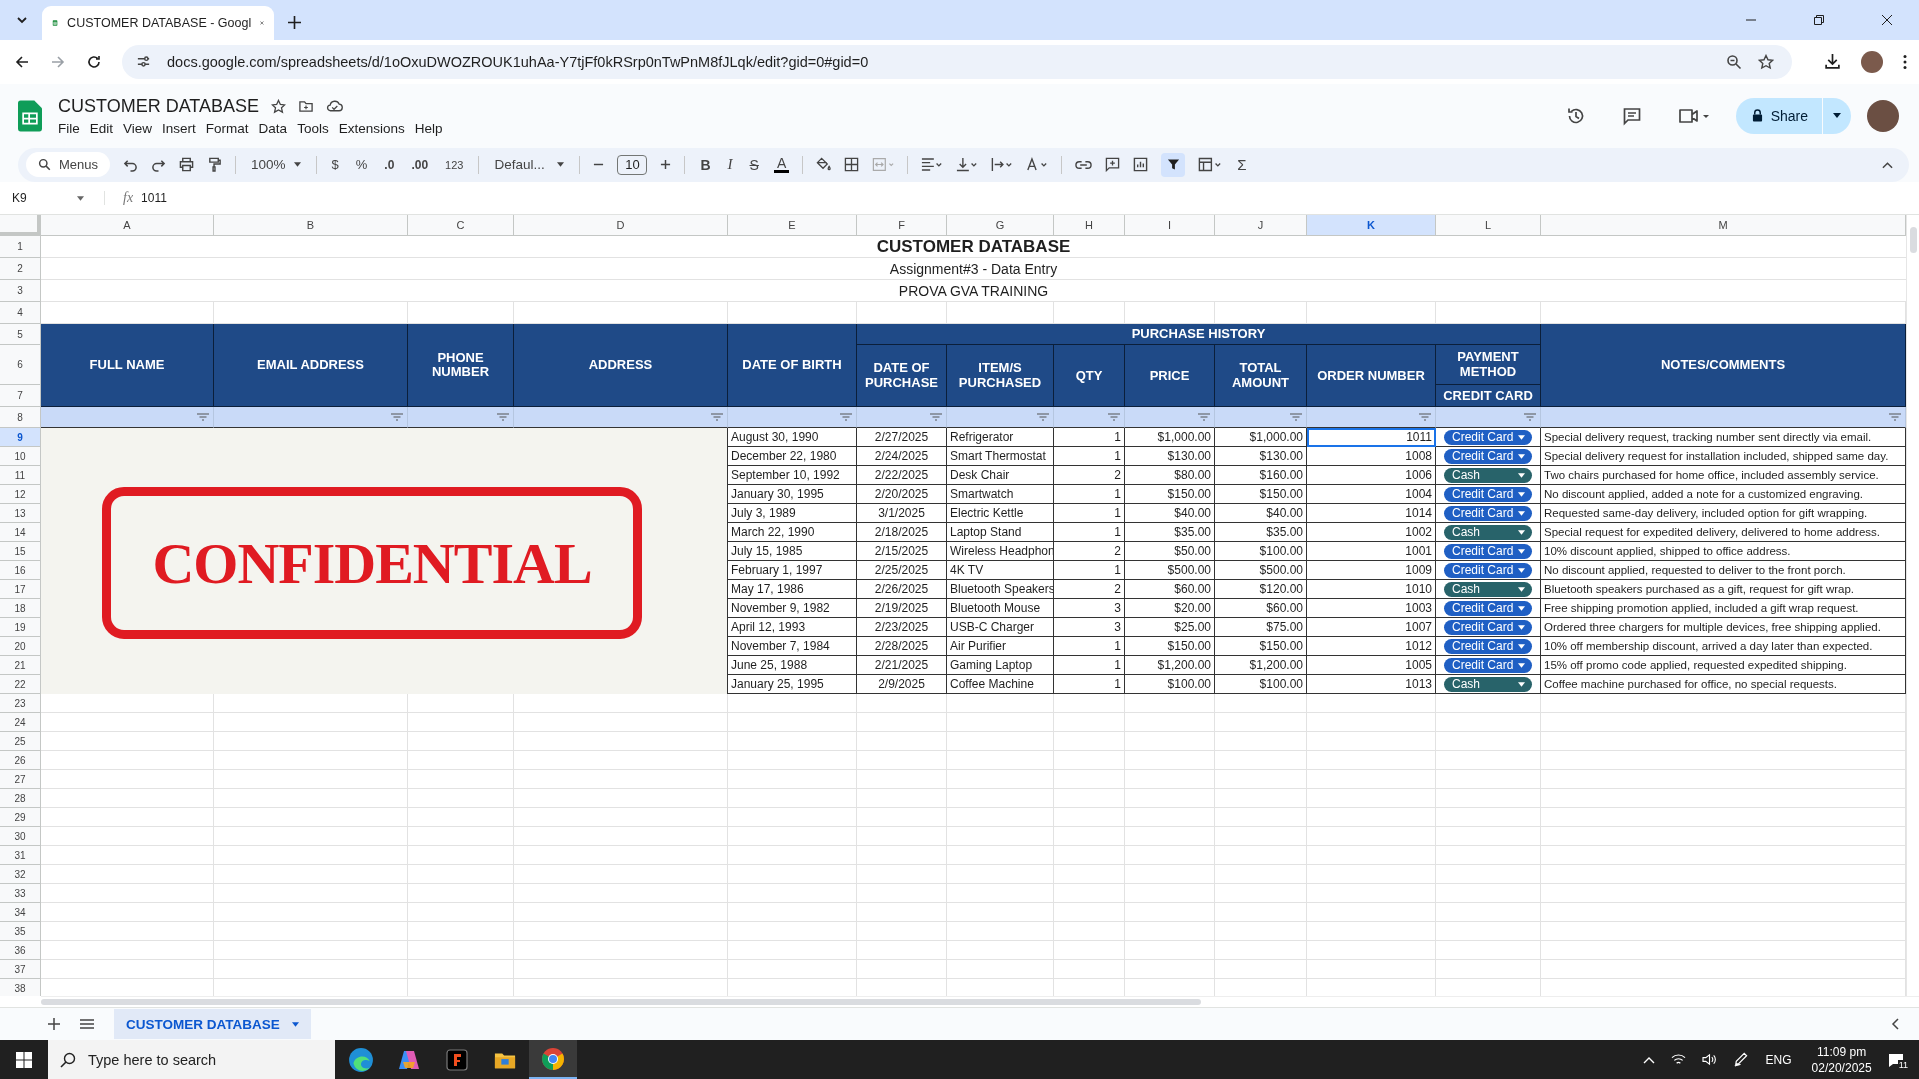 Image resolution: width=1919 pixels, height=1079 pixels. I want to click on number-format-button: 123, so click(454, 164).